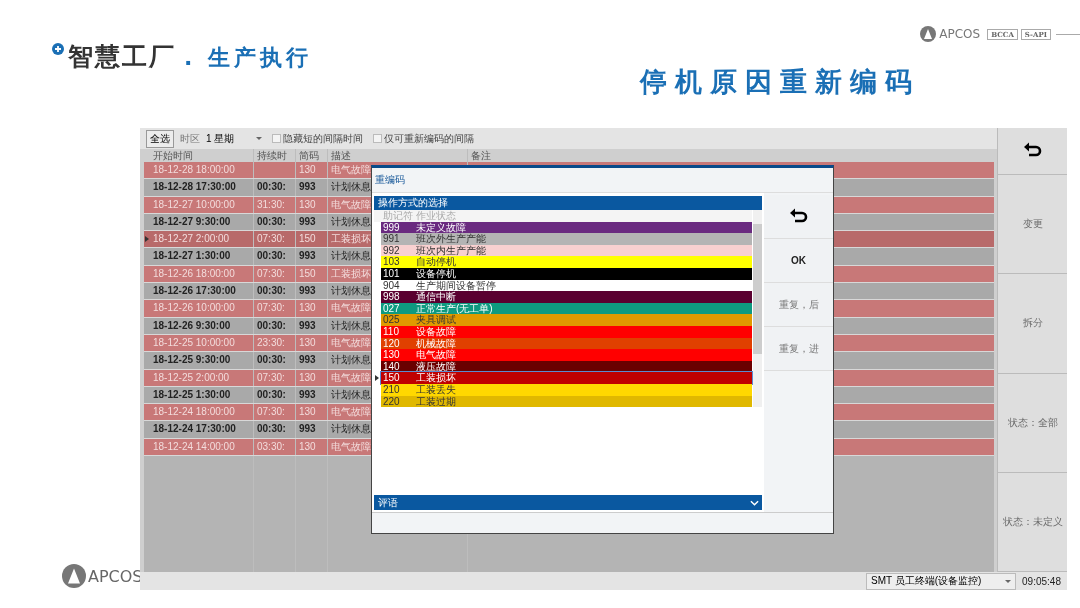 Image resolution: width=1080 pixels, height=608 pixels. Describe the element at coordinates (323, 138) in the screenshot. I see `checkbox-label: 隐藏短的间隔时间` at that location.